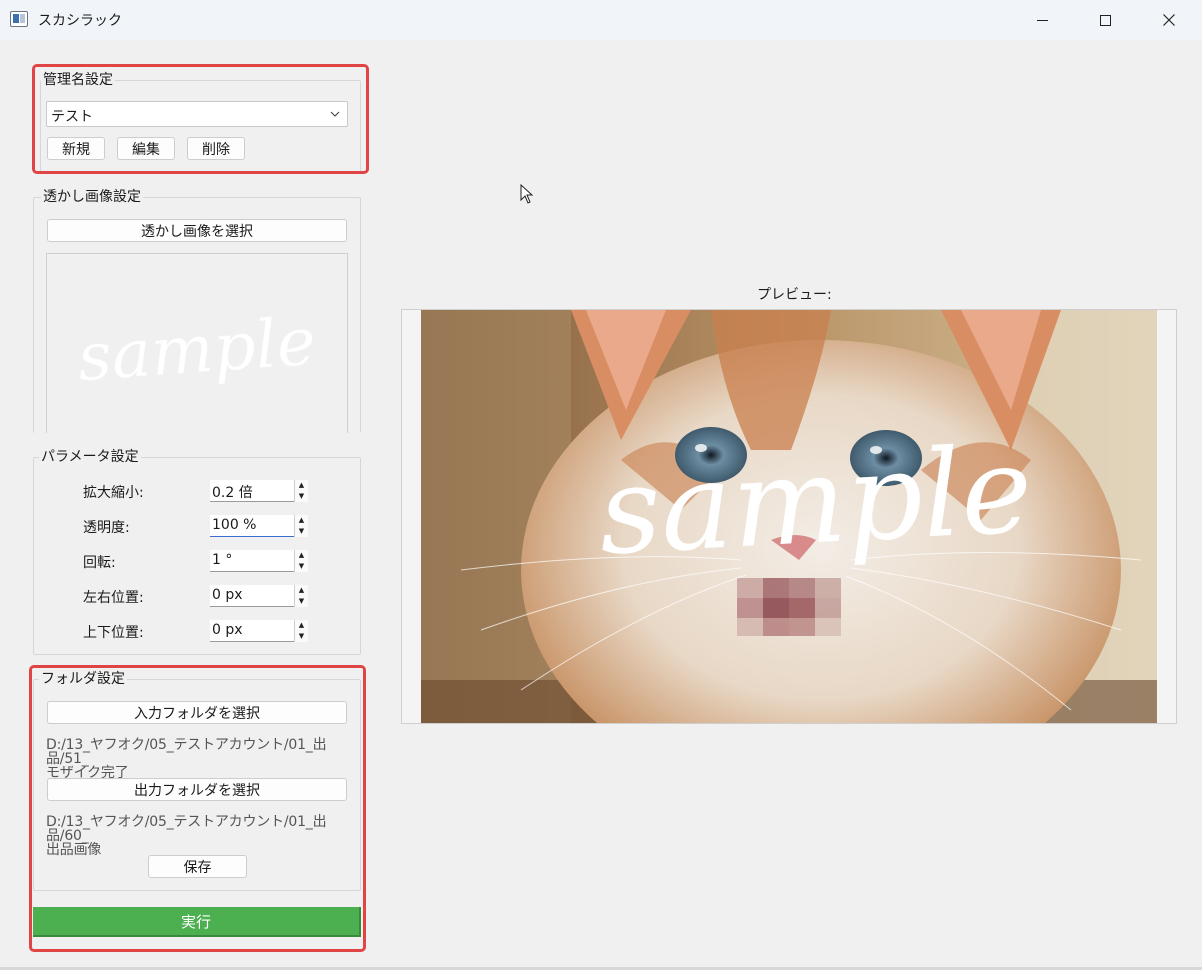  I want to click on minimize-button, so click(1042, 20).